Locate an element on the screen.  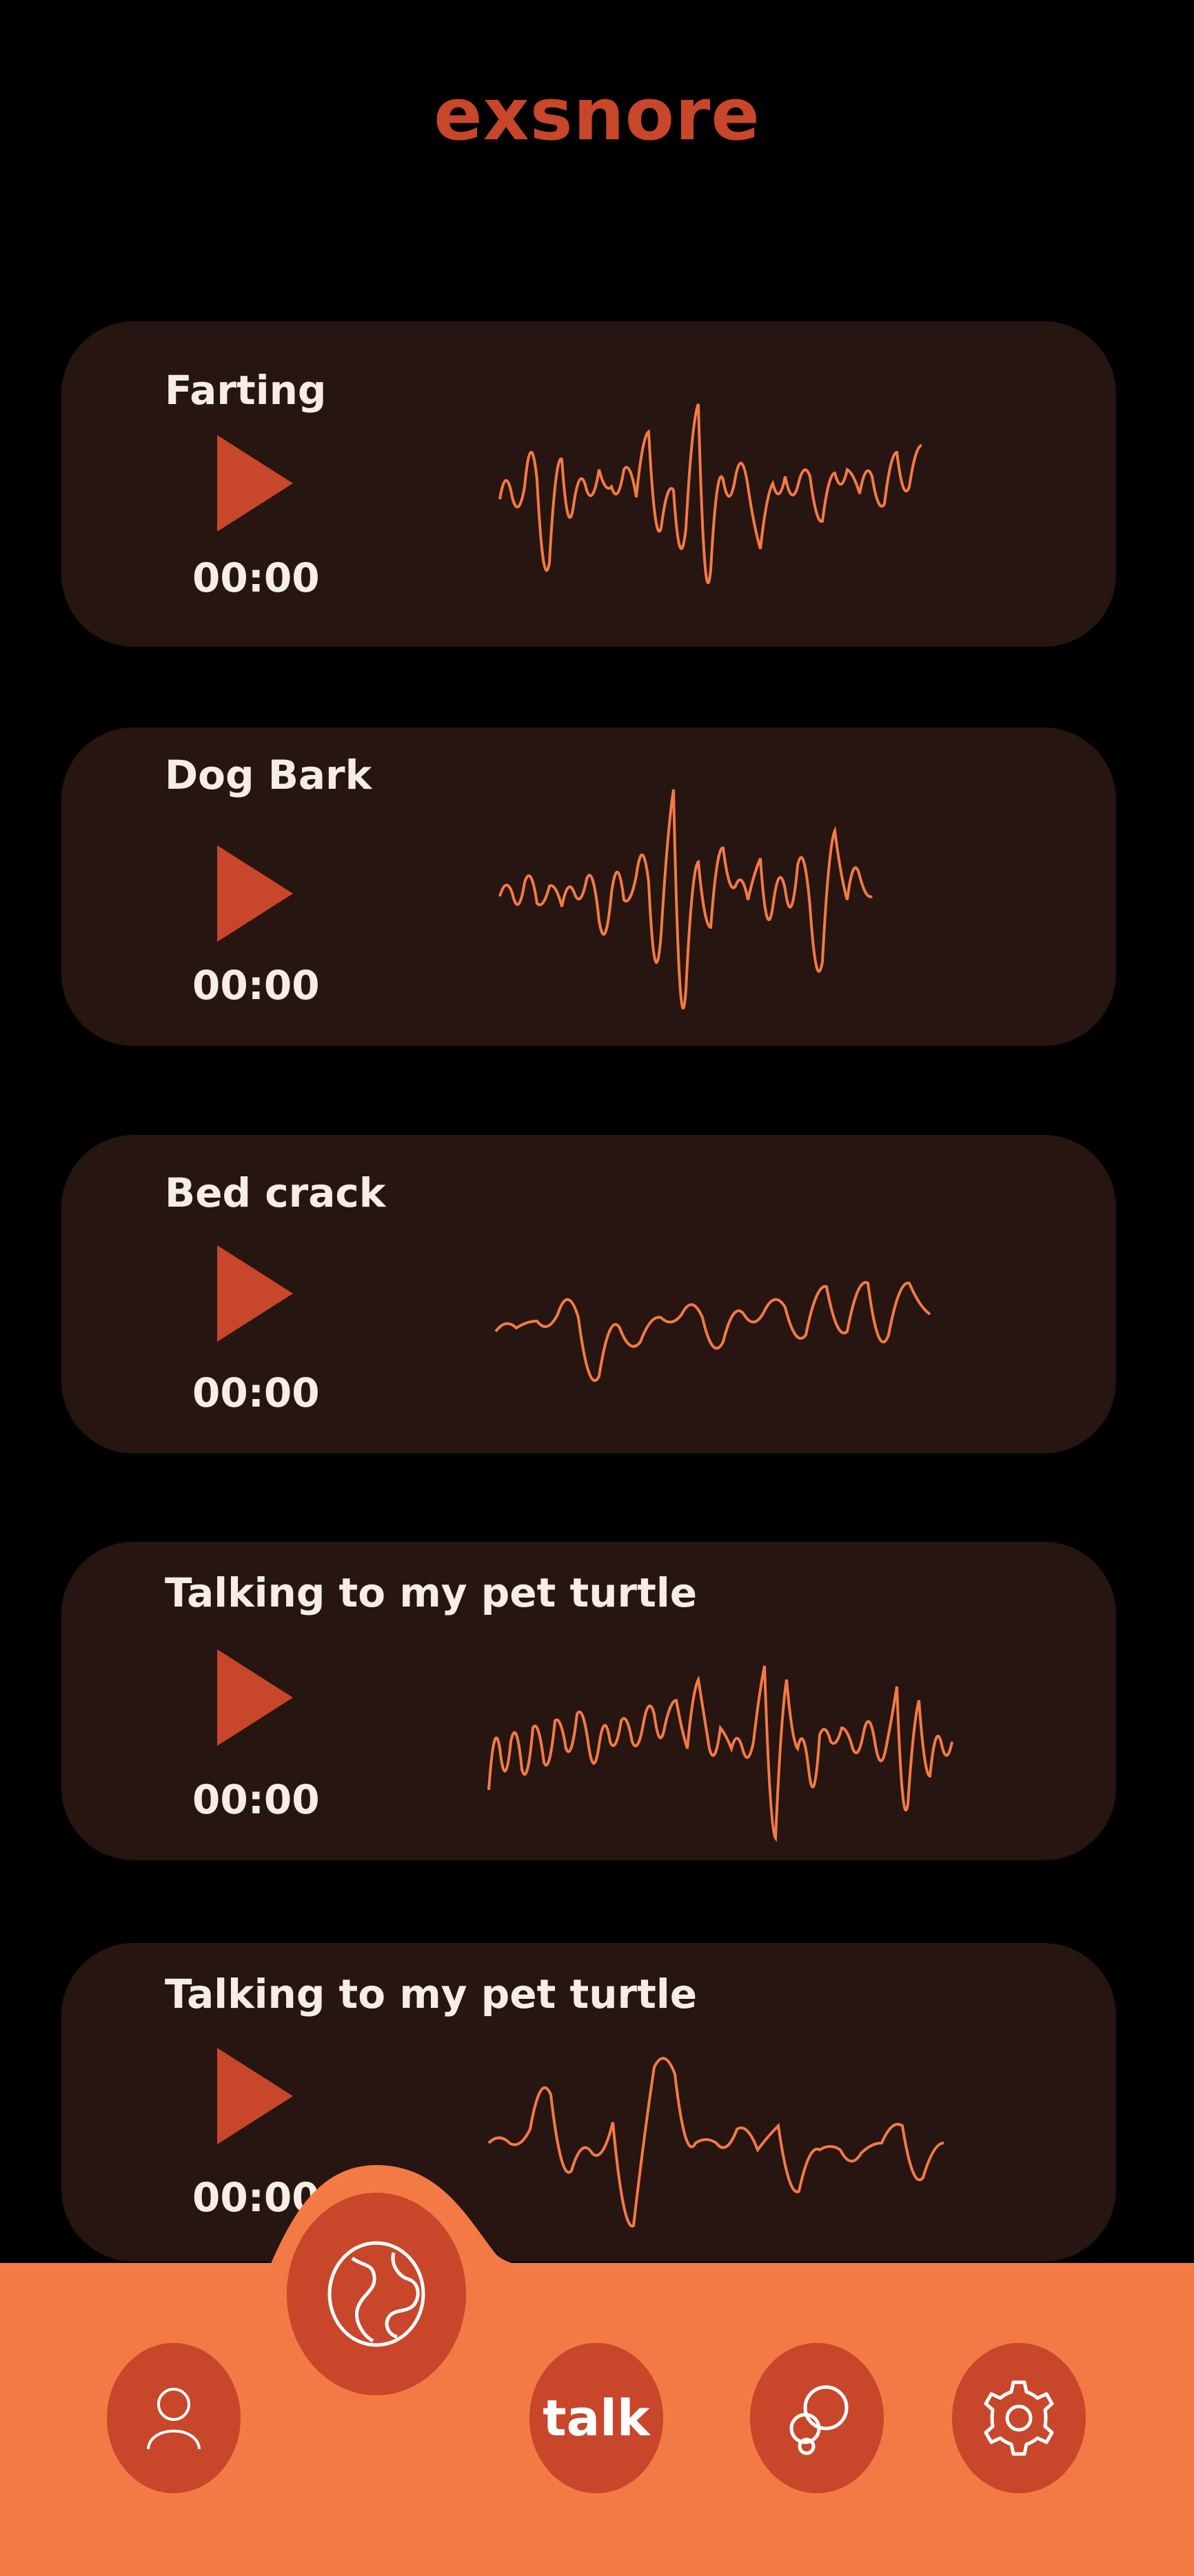
profile-button is located at coordinates (174, 2418).